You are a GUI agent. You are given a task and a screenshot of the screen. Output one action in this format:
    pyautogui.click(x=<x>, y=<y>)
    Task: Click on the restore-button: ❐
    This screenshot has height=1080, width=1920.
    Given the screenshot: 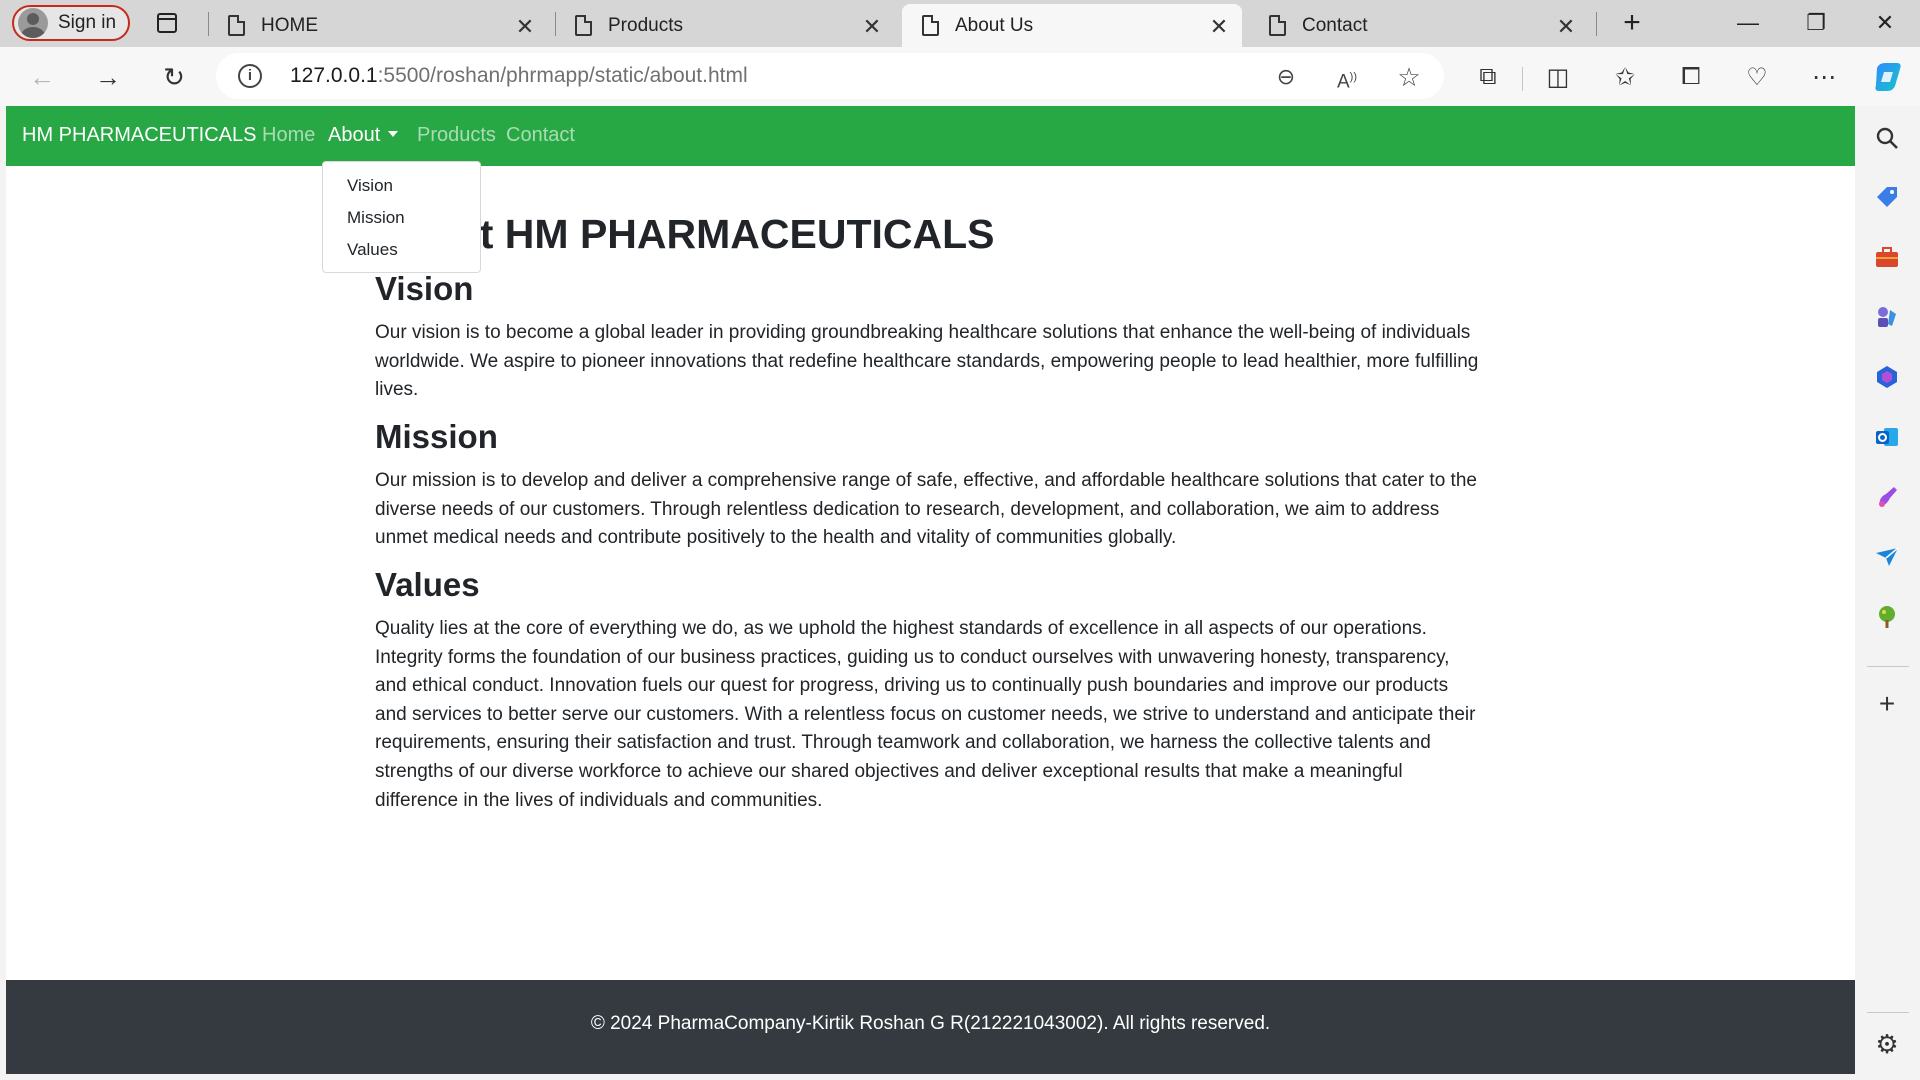 What is the action you would take?
    pyautogui.click(x=1816, y=23)
    